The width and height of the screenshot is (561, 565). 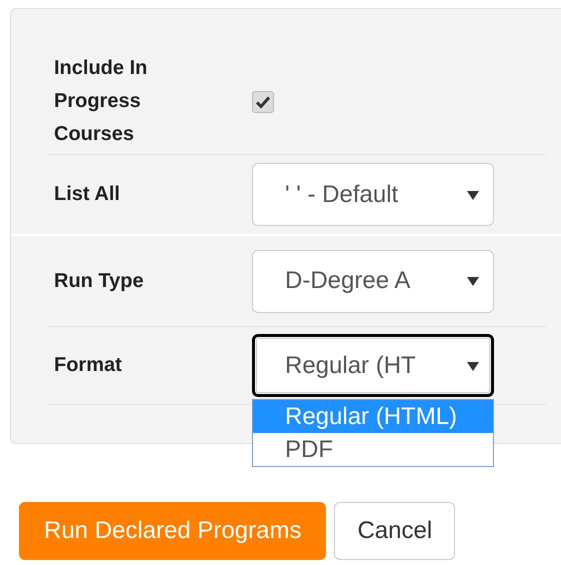 What do you see at coordinates (373, 194) in the screenshot?
I see `dropdown-select: ' ' - Default` at bounding box center [373, 194].